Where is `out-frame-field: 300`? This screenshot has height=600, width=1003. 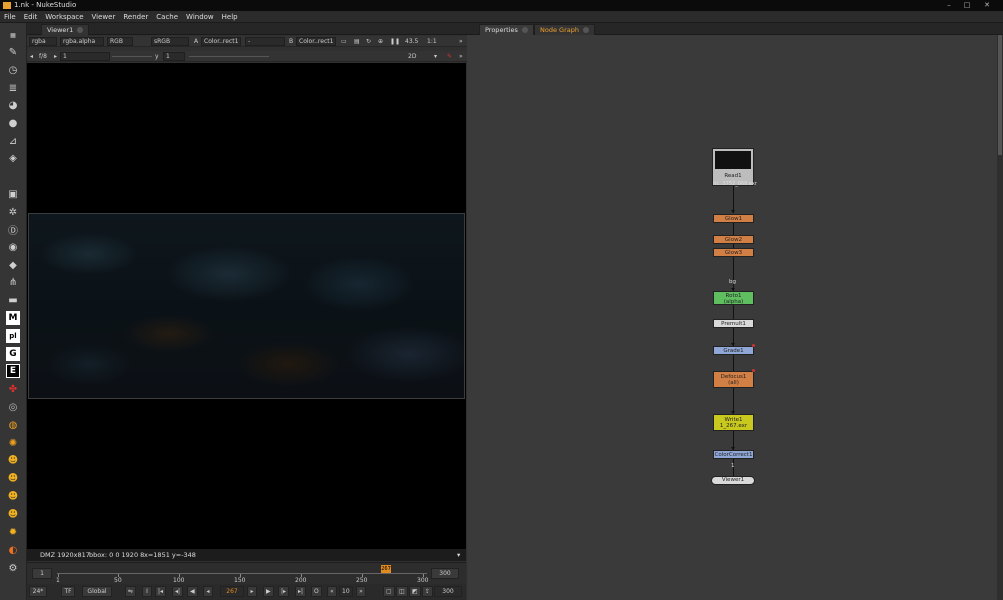
out-frame-field: 300 is located at coordinates (445, 573).